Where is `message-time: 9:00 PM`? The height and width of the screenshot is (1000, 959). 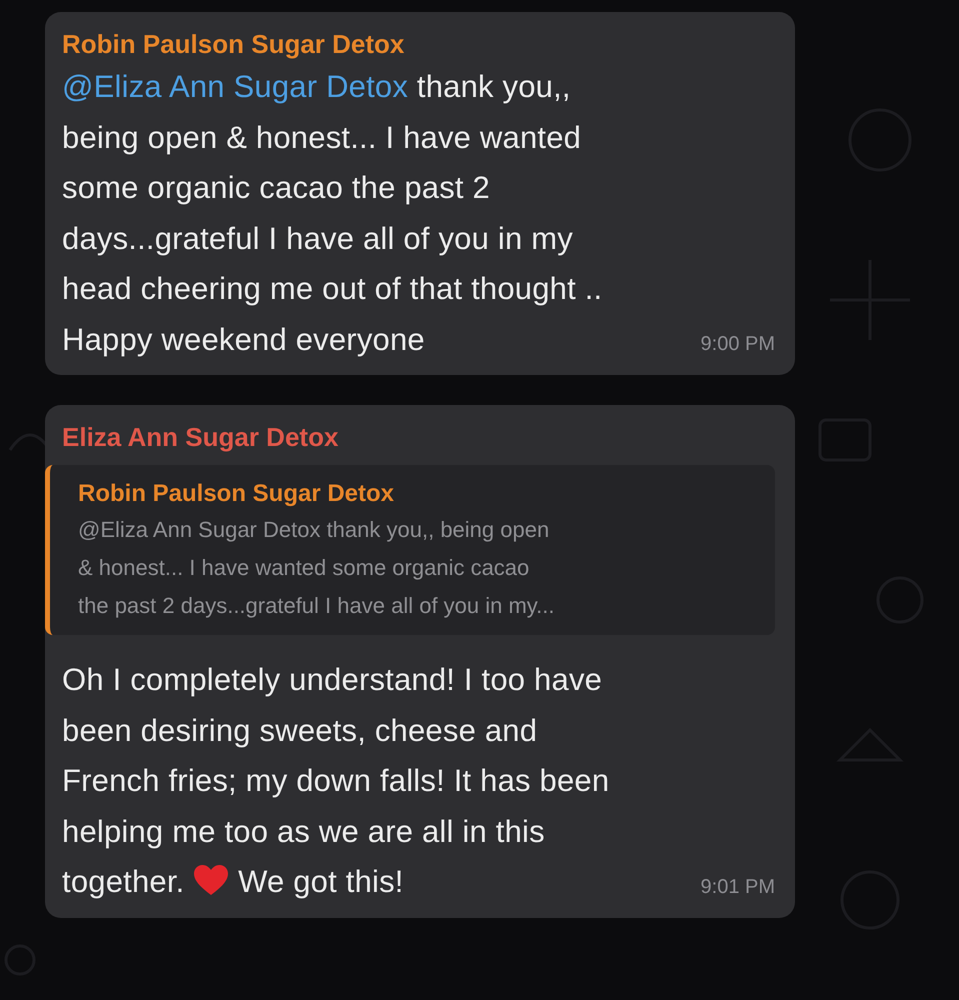
message-time: 9:00 PM is located at coordinates (737, 344).